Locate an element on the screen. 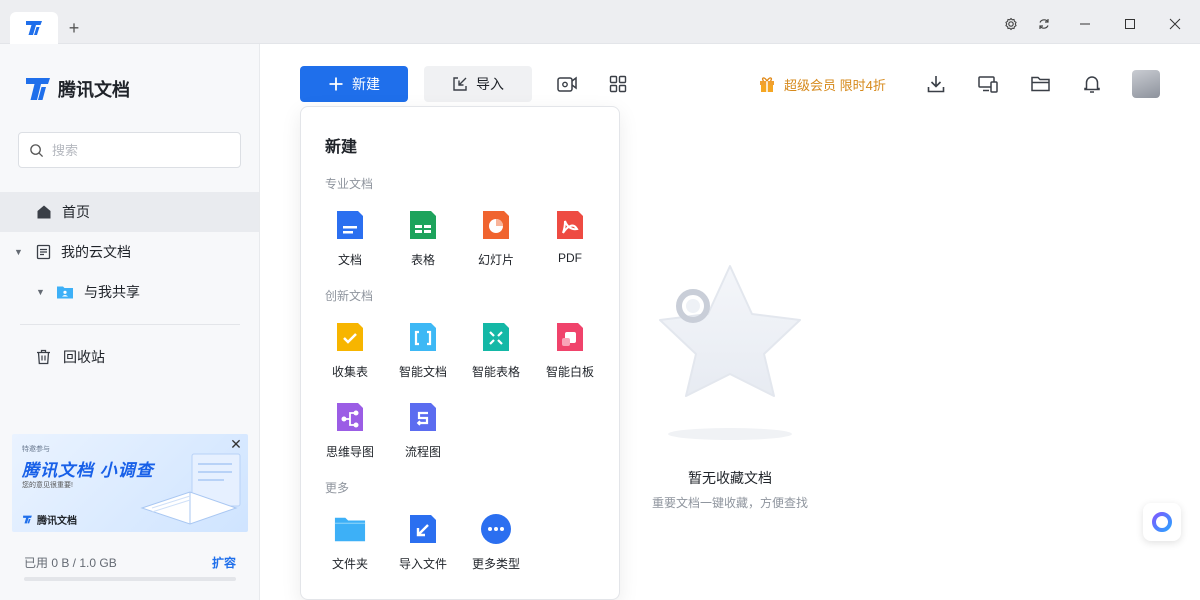 Image resolution: width=1200 pixels, height=600 pixels. avatar is located at coordinates (1146, 84).